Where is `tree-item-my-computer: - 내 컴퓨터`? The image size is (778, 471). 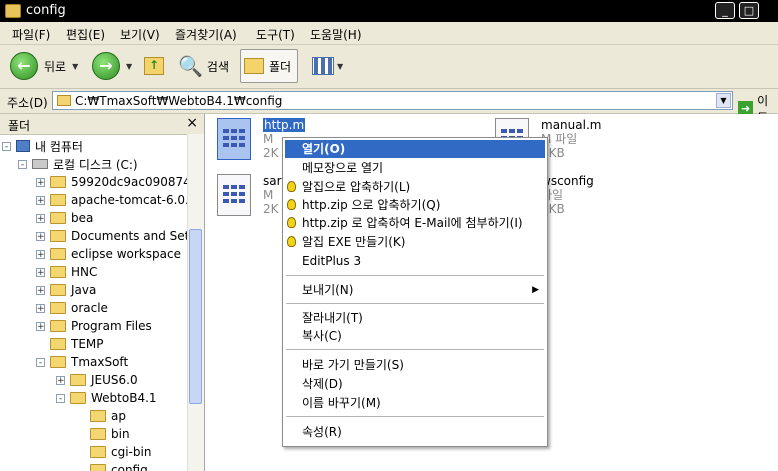
tree-item-my-computer: - 내 컴퓨터 is located at coordinates (42, 146).